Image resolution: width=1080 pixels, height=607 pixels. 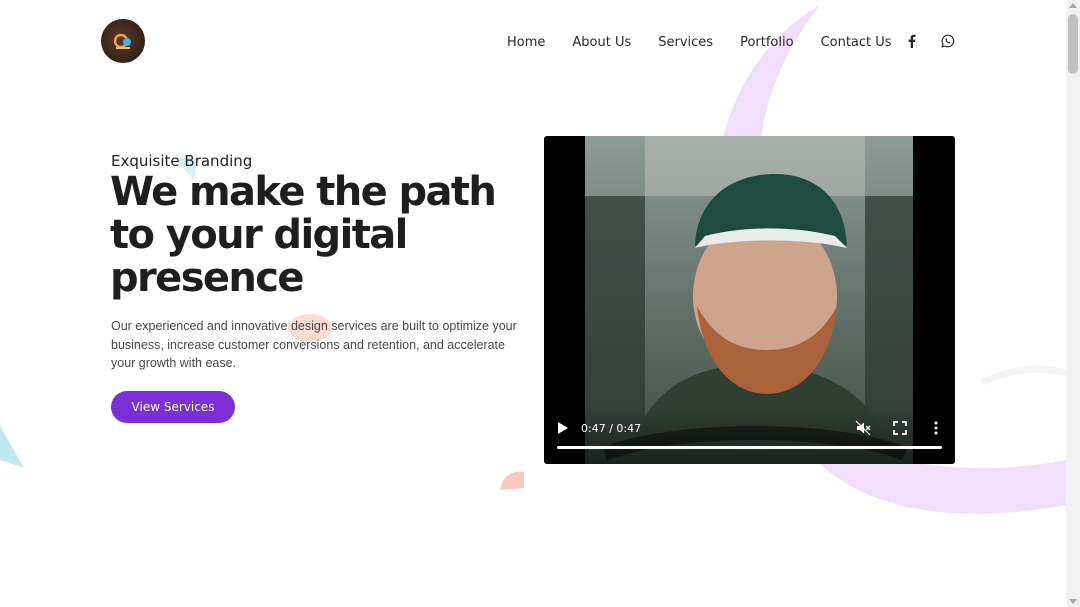 What do you see at coordinates (1073, 5) in the screenshot?
I see `scroll-up-arrow-icon` at bounding box center [1073, 5].